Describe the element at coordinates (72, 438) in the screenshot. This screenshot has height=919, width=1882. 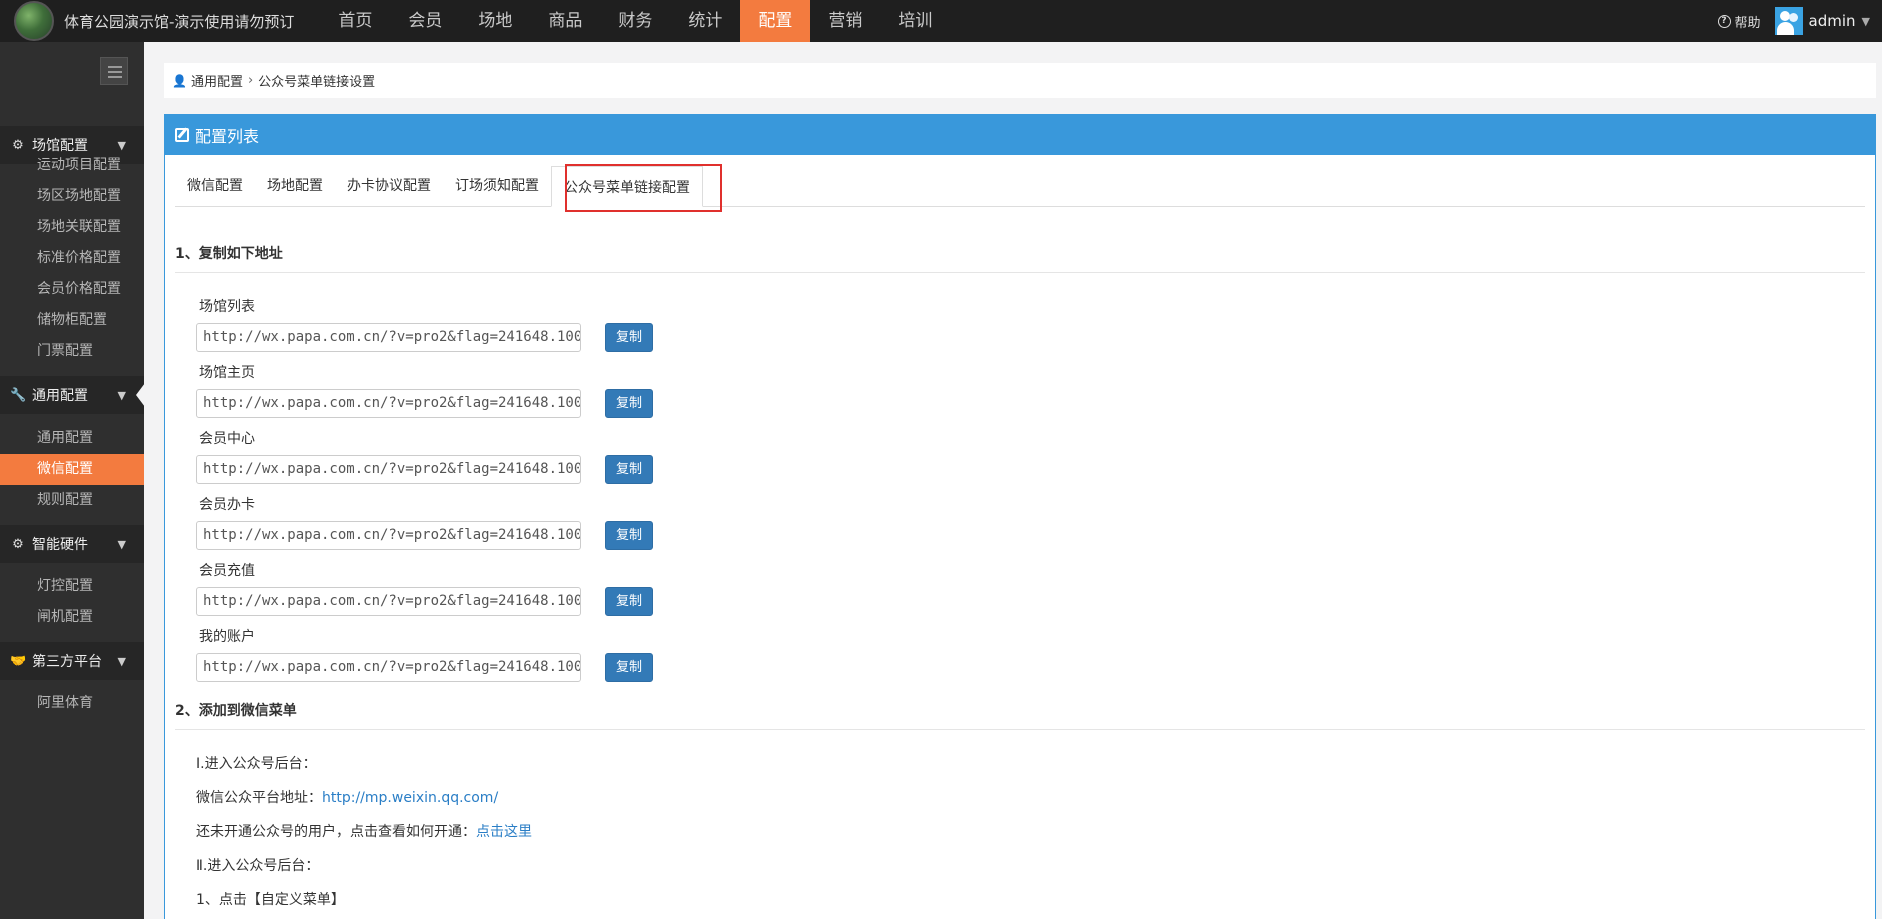
I see `sidebar-item-general: 通用配置` at that location.